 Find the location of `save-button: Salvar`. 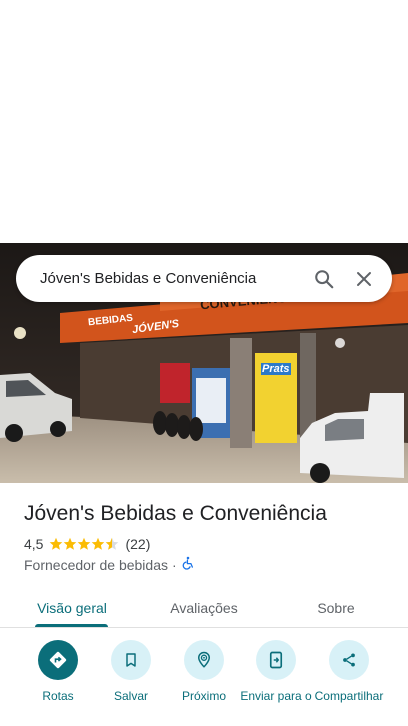

save-button: Salvar is located at coordinates (131, 671).